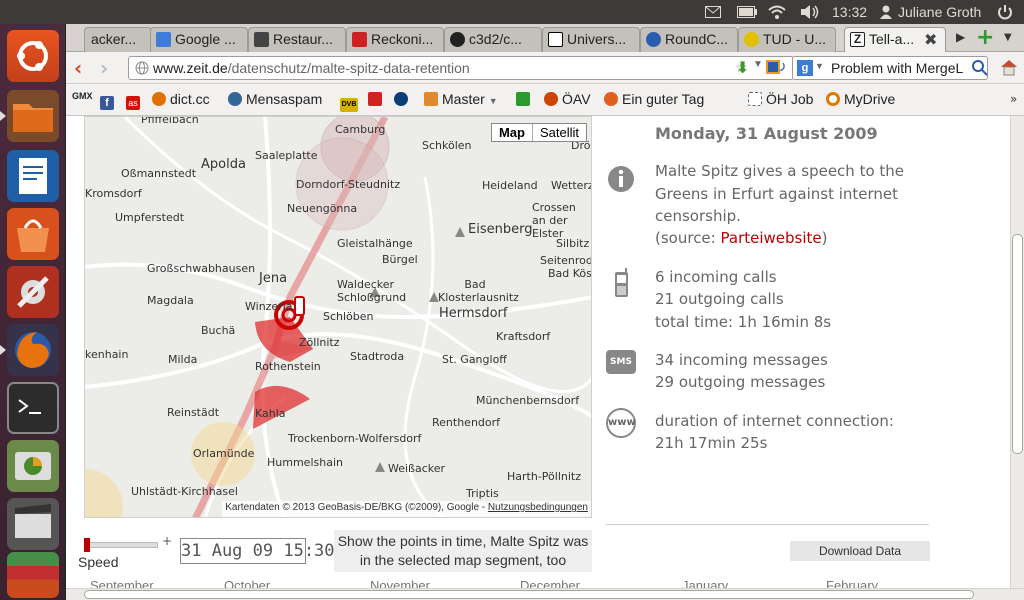 This screenshot has width=1024, height=600. Describe the element at coordinates (512, 132) in the screenshot. I see `map-button: Map` at that location.